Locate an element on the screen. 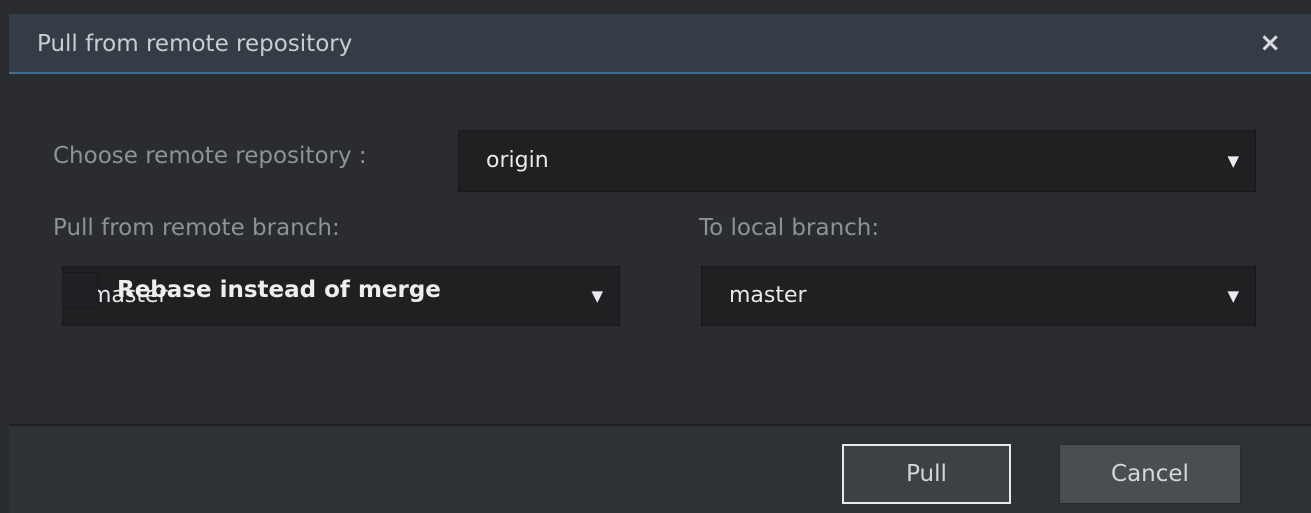 The height and width of the screenshot is (513, 1311). local-branch-select: master ▼ is located at coordinates (978, 296).